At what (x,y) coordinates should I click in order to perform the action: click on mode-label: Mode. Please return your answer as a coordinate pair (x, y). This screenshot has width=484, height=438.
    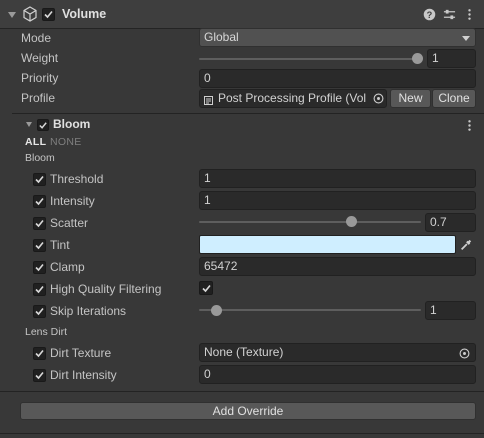
    Looking at the image, I should click on (36, 38).